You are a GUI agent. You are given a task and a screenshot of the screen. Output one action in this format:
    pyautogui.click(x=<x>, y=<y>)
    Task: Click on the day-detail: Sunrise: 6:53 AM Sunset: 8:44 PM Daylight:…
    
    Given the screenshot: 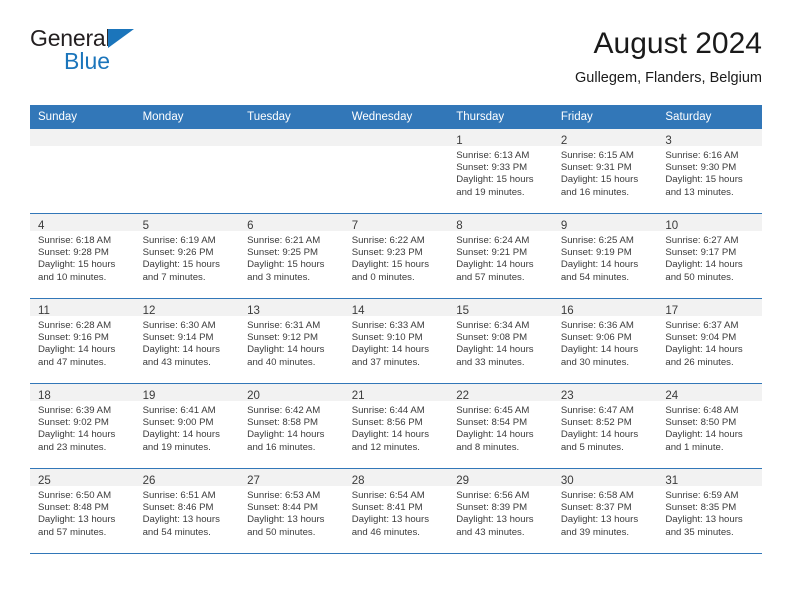 What is the action you would take?
    pyautogui.click(x=291, y=512)
    